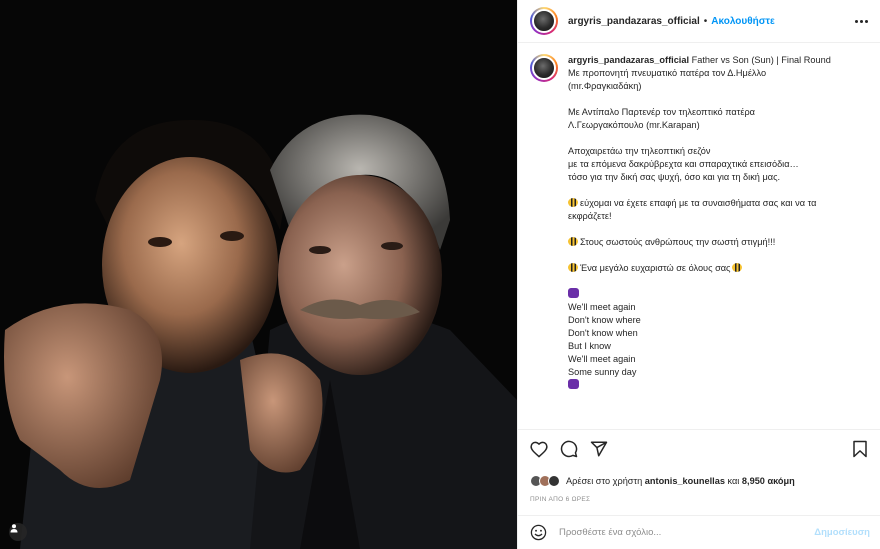 This screenshot has height=549, width=880. What do you see at coordinates (599, 449) in the screenshot?
I see `share-icon` at bounding box center [599, 449].